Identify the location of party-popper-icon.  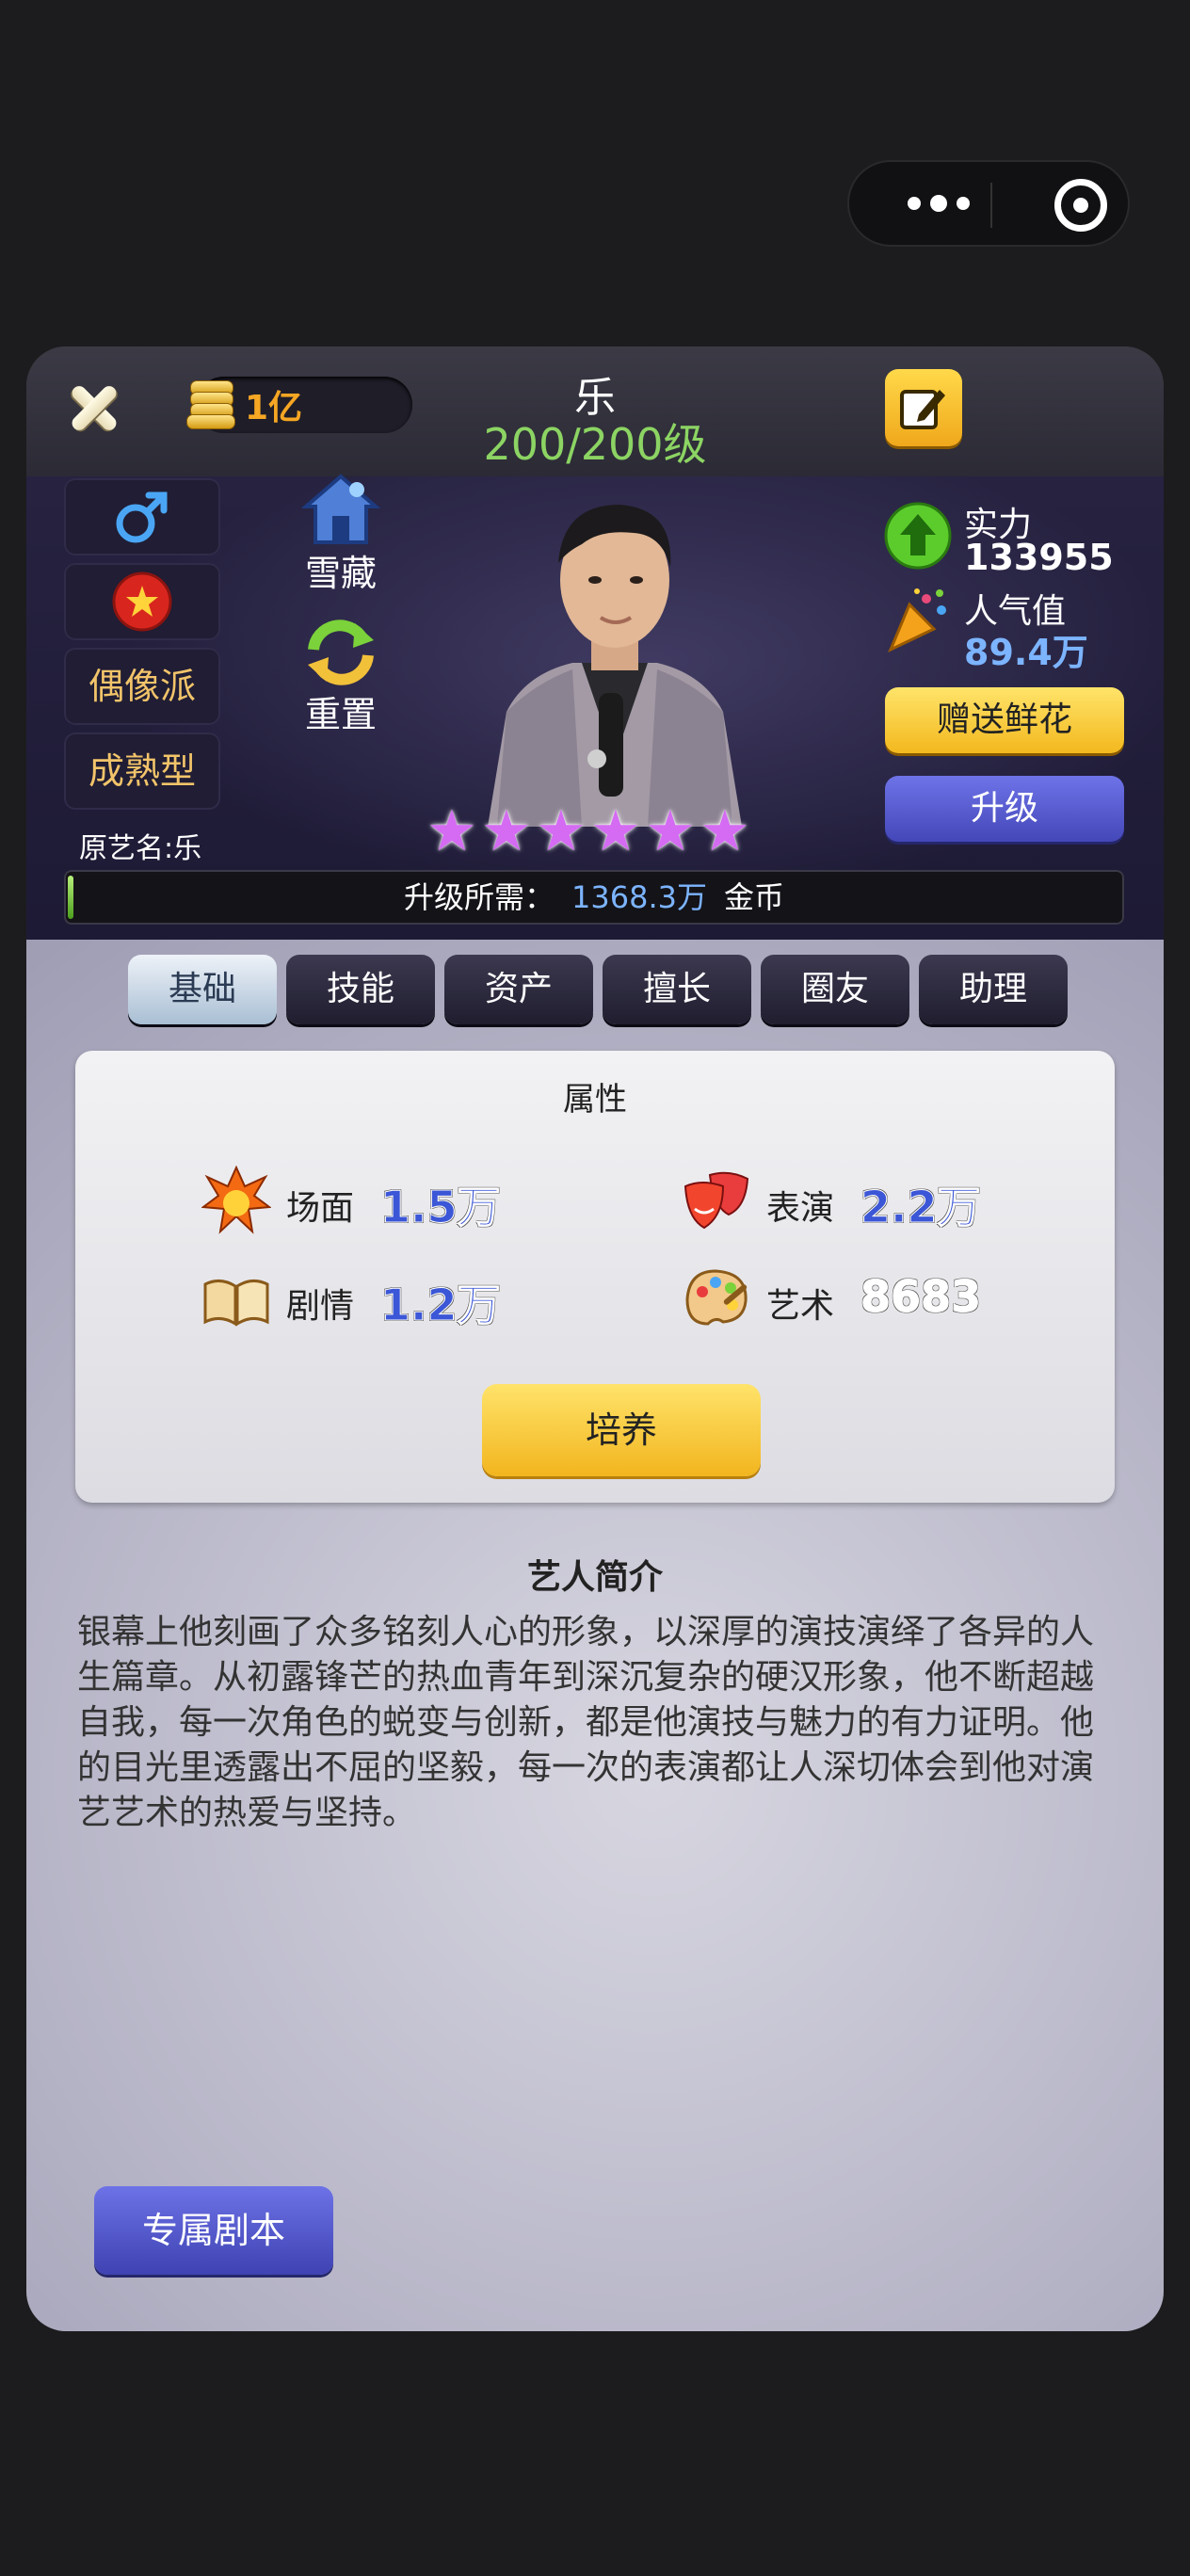
(917, 620).